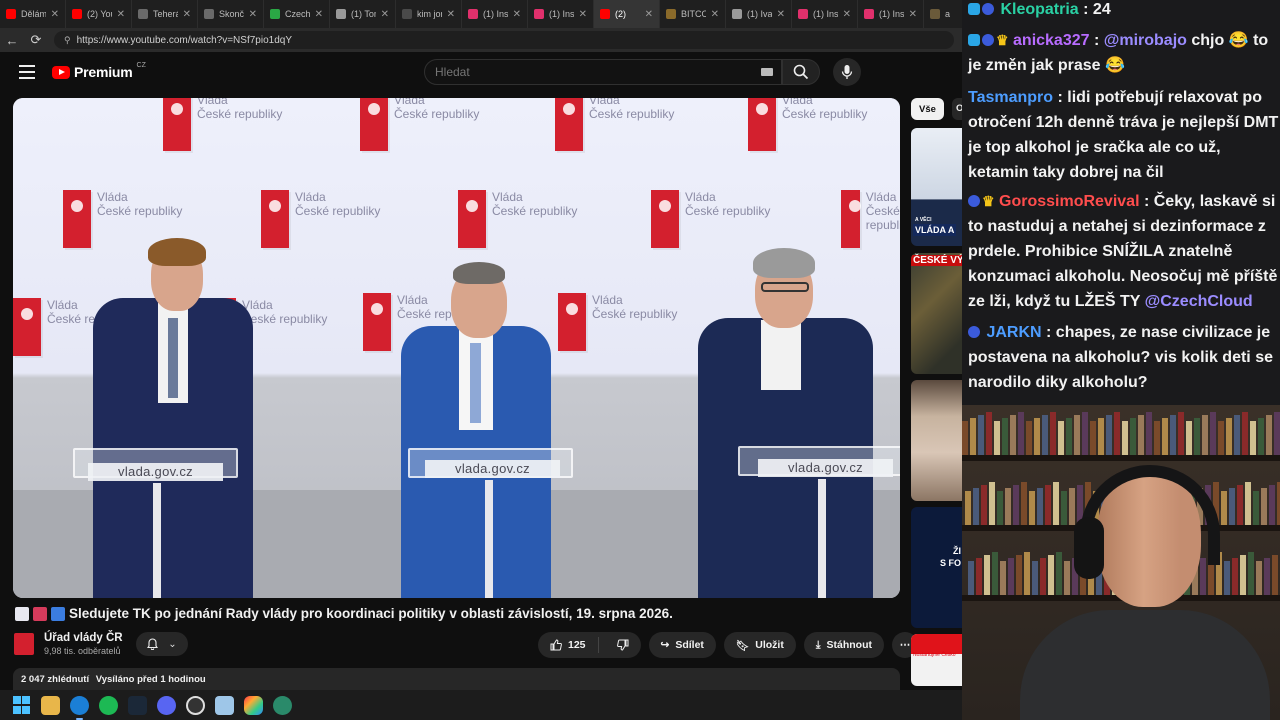 Image resolution: width=1280 pixels, height=720 pixels. Describe the element at coordinates (153, 644) in the screenshot. I see `bell-icon` at that location.